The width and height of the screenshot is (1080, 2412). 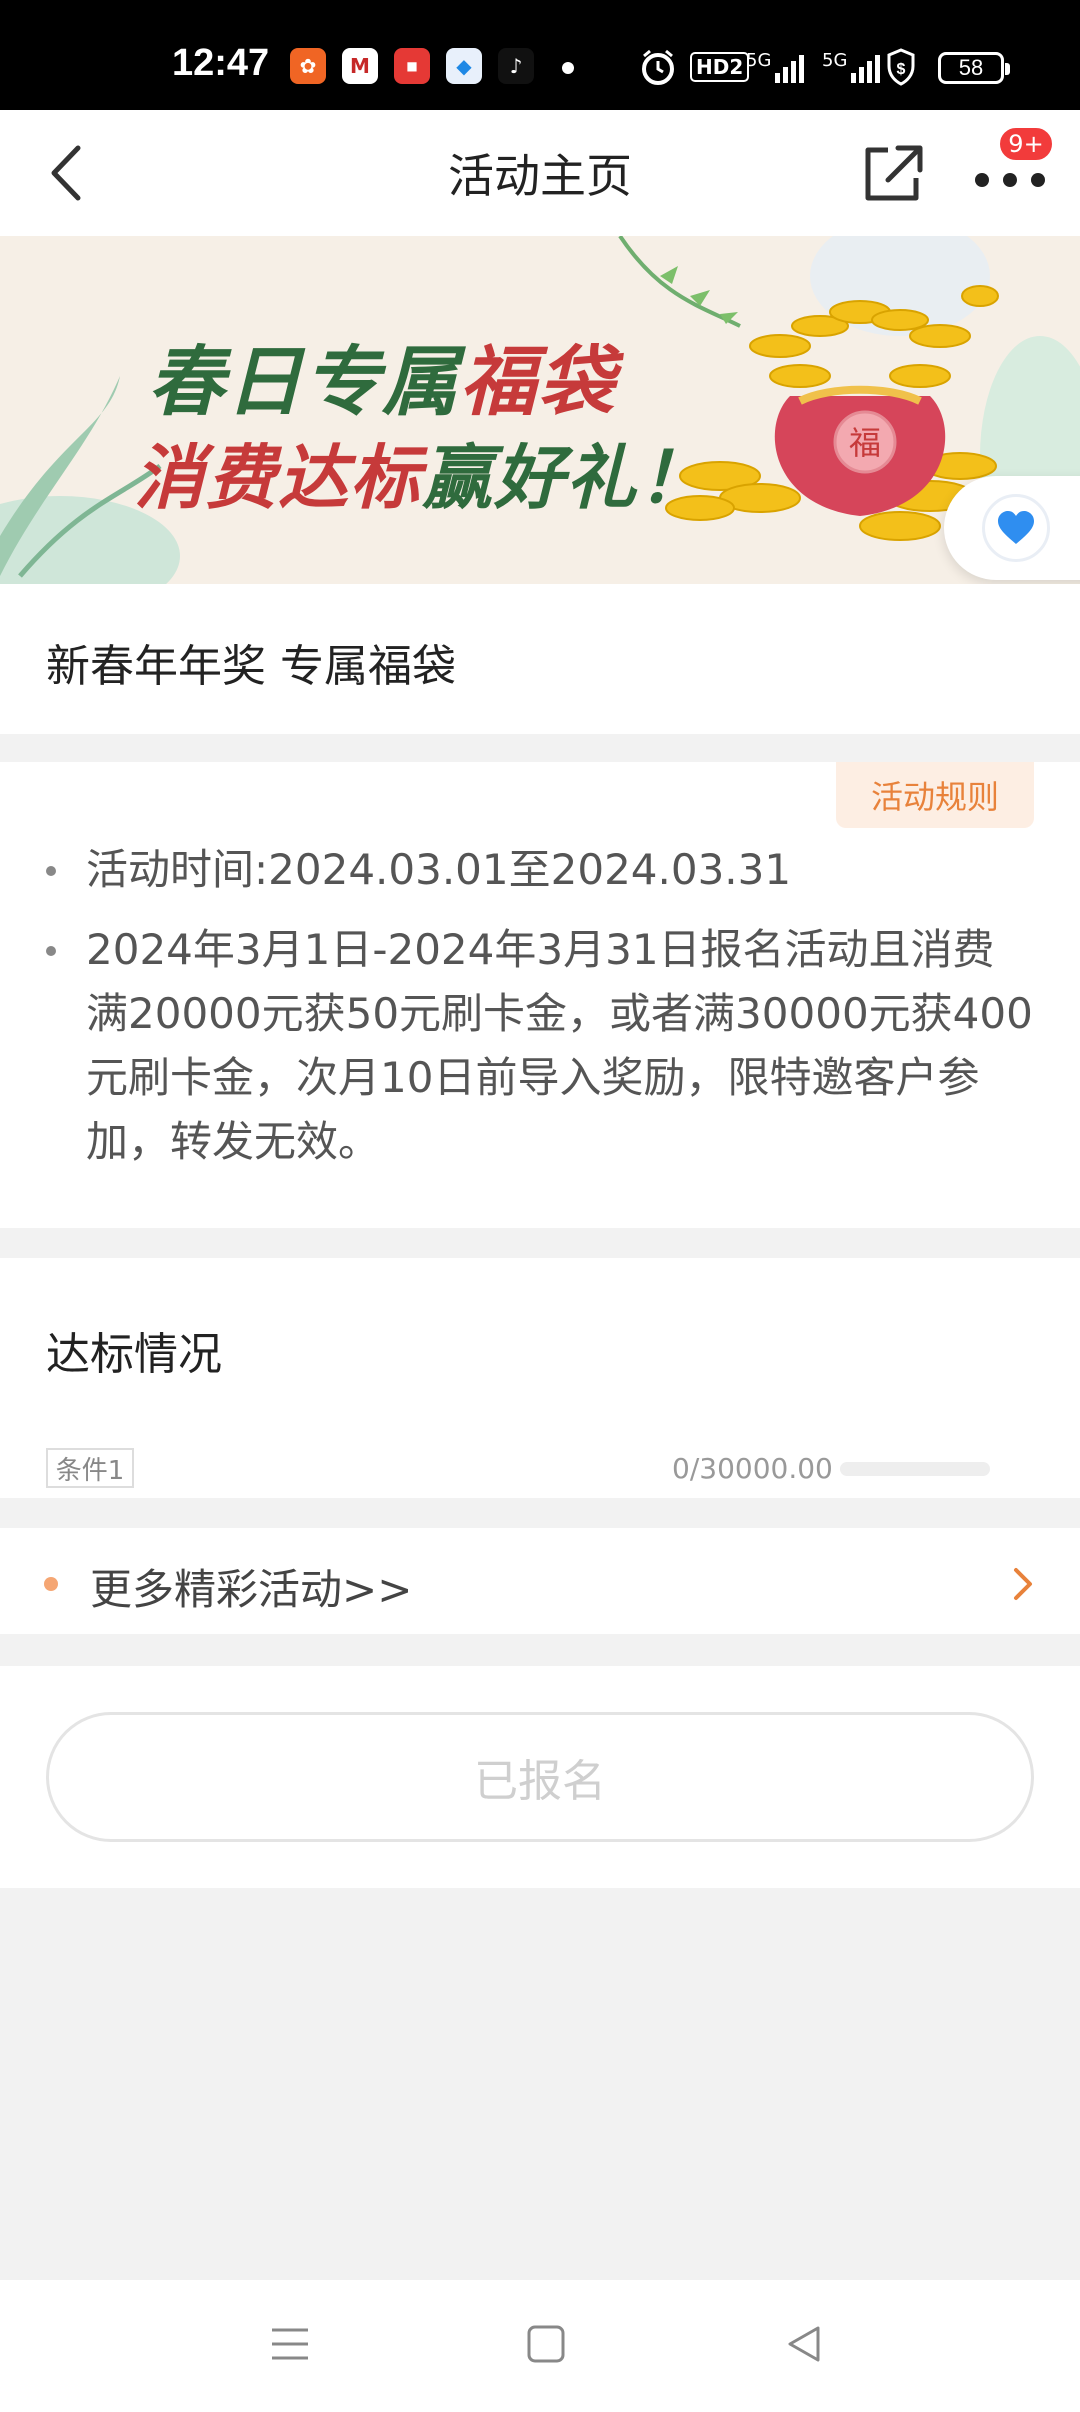 I want to click on chevron-right-icon, so click(x=1023, y=1584).